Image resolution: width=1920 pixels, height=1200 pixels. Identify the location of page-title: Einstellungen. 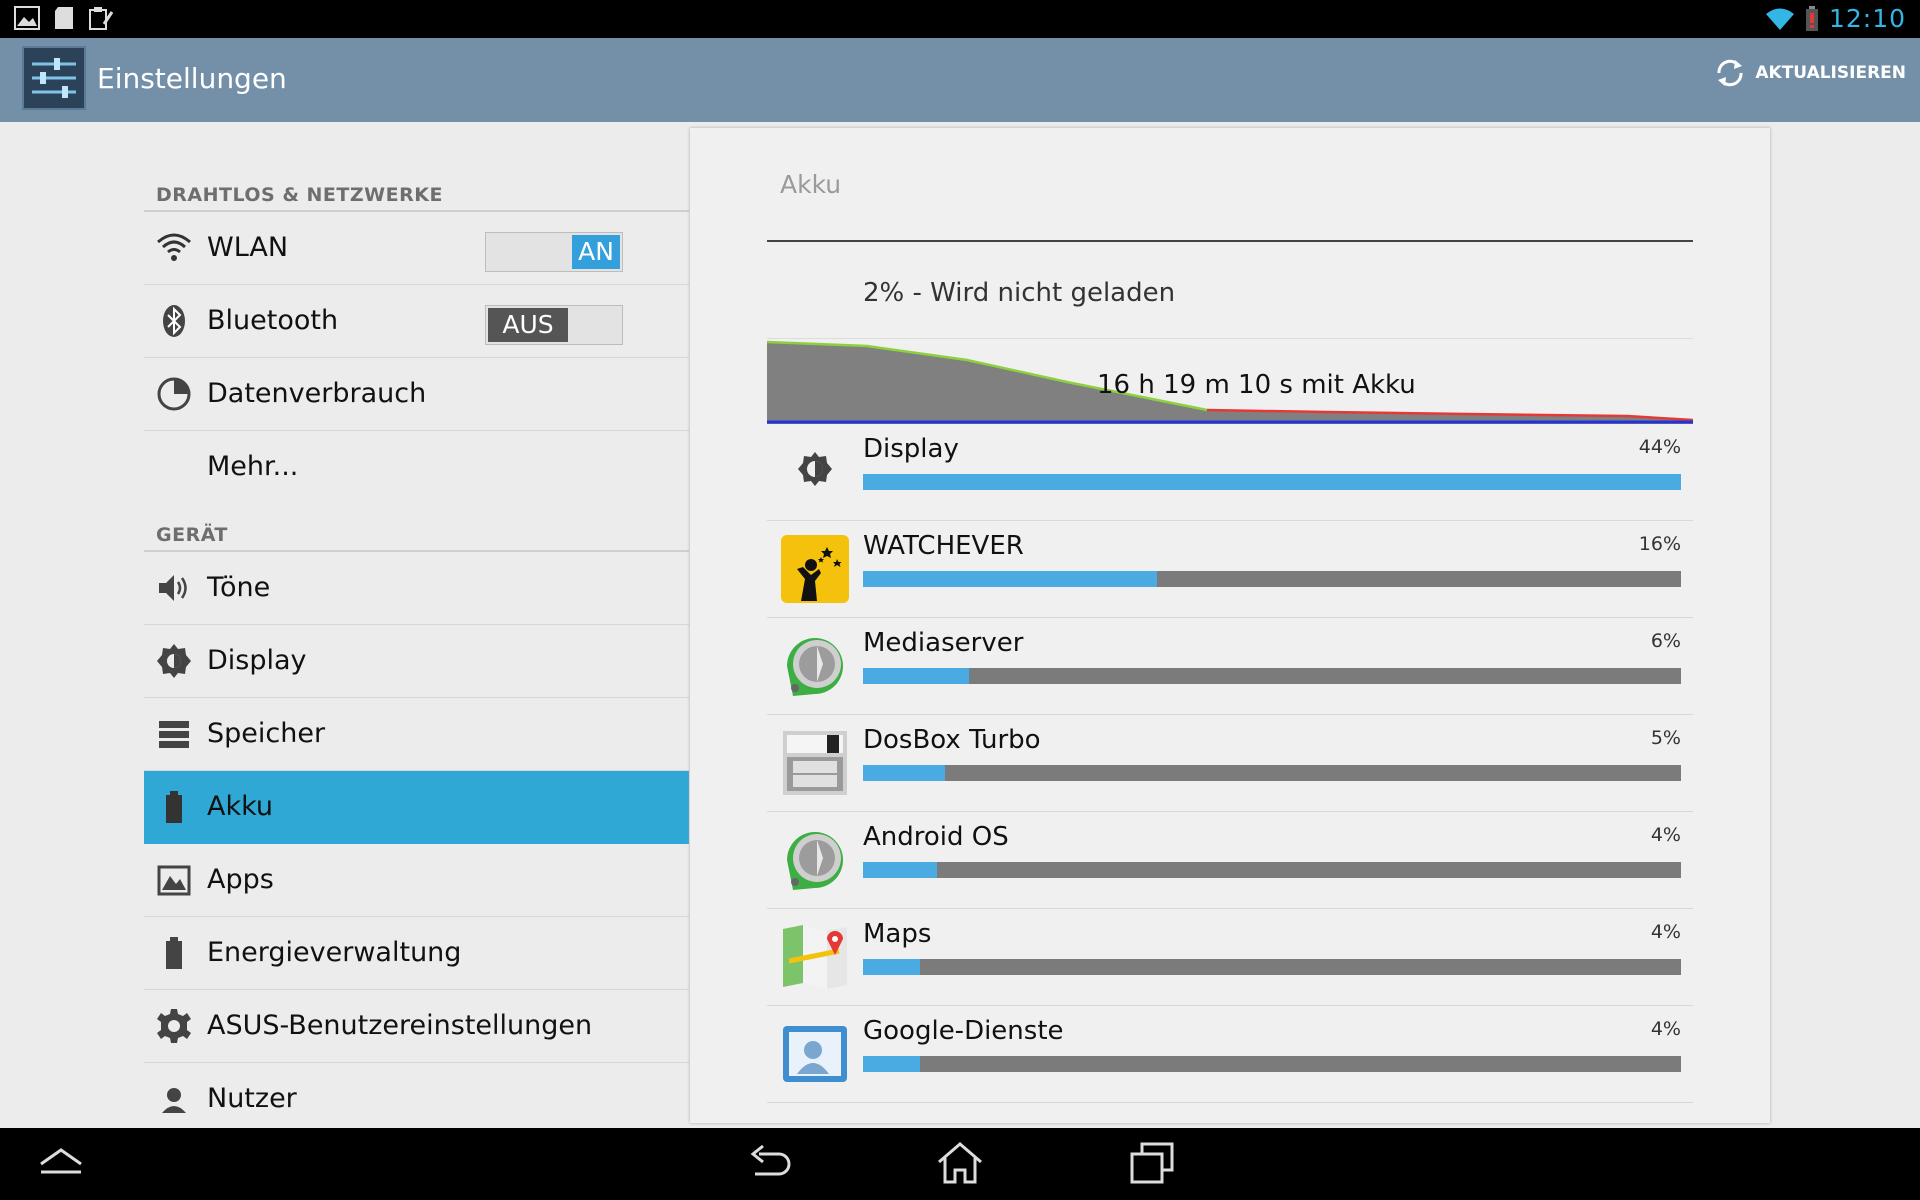
(192, 78).